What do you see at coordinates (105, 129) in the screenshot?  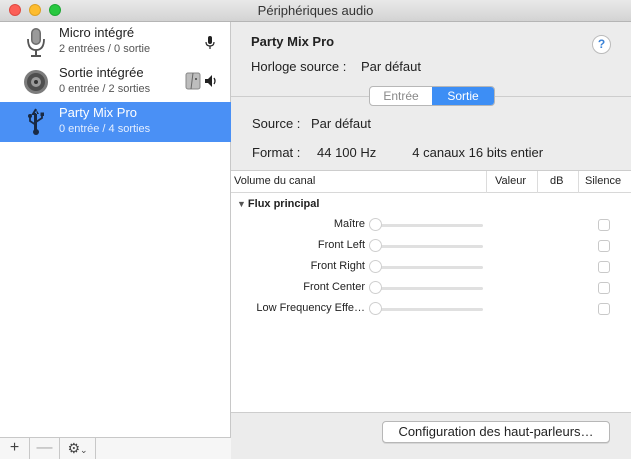 I see `device-io-count: 0 entrée / 4 sorties` at bounding box center [105, 129].